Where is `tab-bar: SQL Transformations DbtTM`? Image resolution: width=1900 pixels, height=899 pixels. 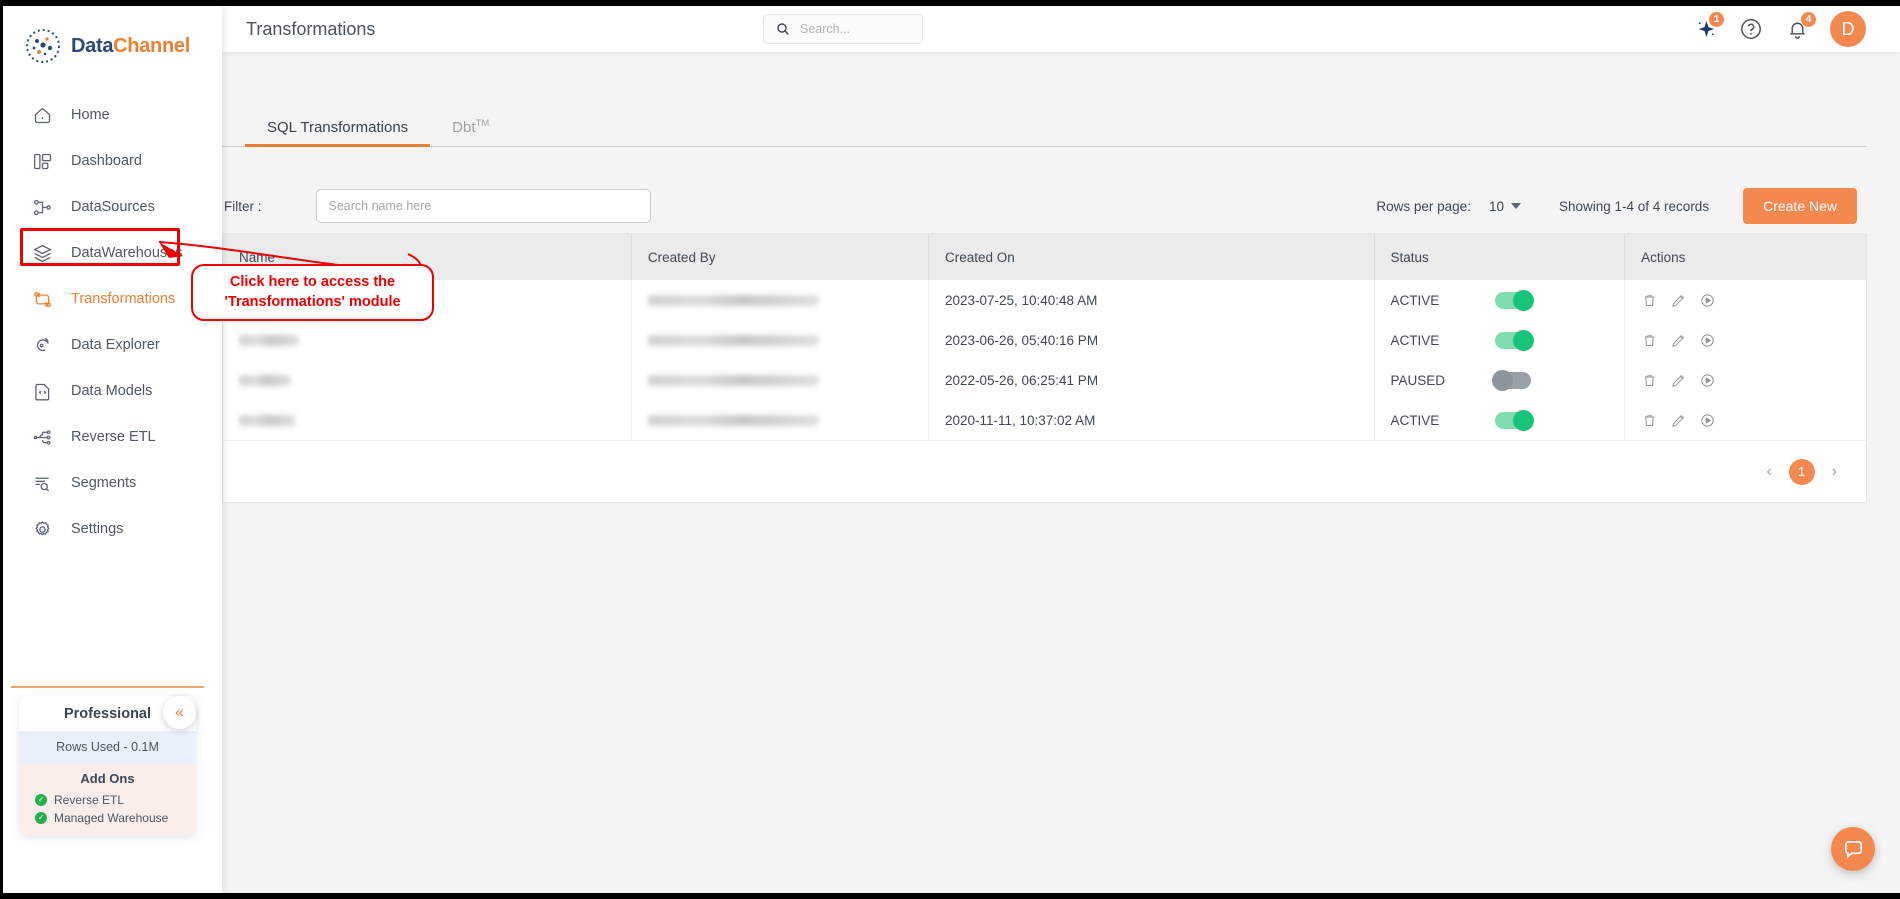
tab-bar: SQL Transformations DbtTM is located at coordinates (1044, 119).